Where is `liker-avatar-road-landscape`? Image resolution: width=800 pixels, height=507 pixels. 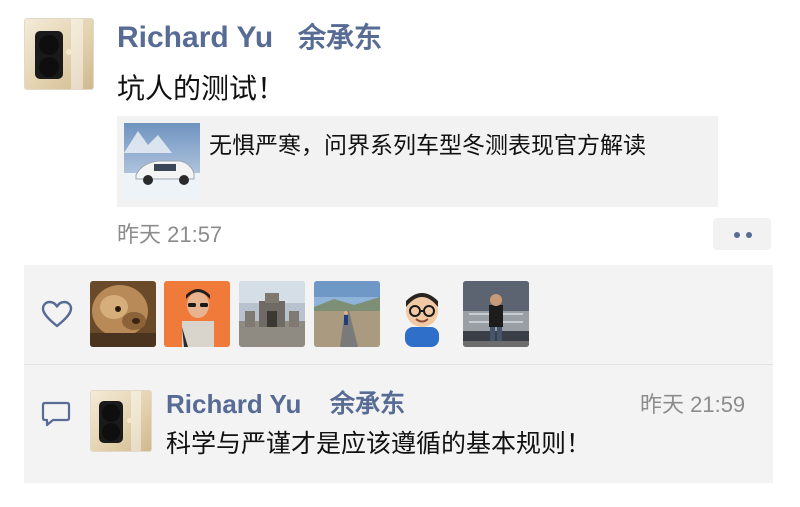
liker-avatar-road-landscape is located at coordinates (347, 314).